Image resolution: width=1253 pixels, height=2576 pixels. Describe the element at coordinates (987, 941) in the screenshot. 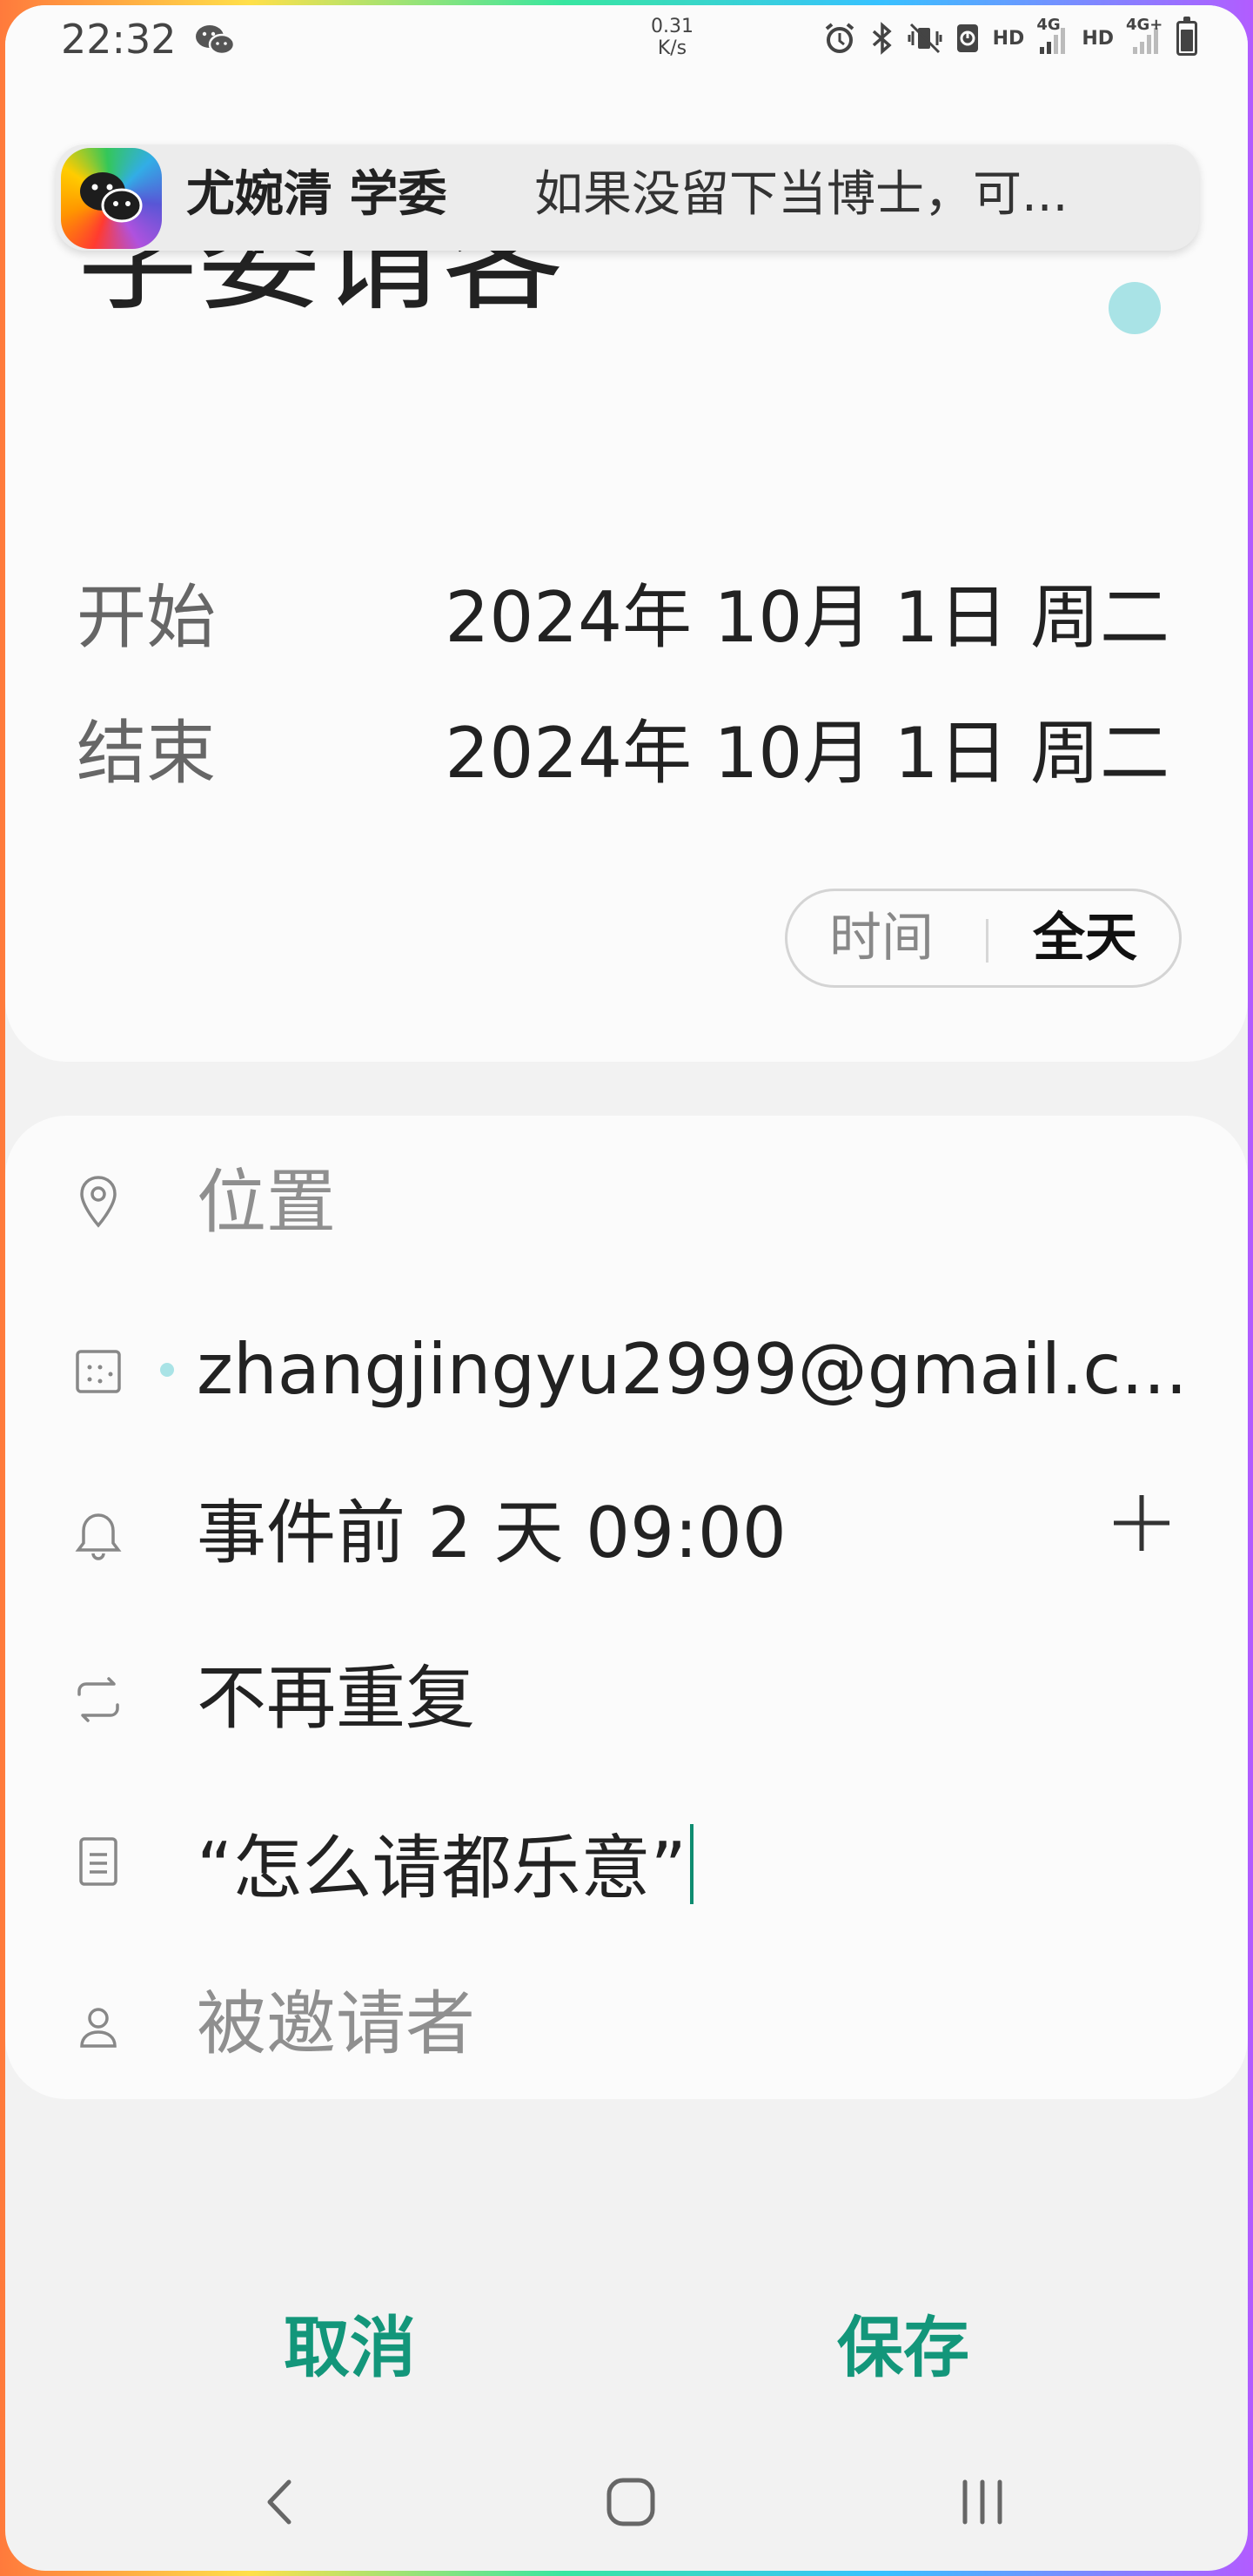

I see `toggle-divider` at that location.